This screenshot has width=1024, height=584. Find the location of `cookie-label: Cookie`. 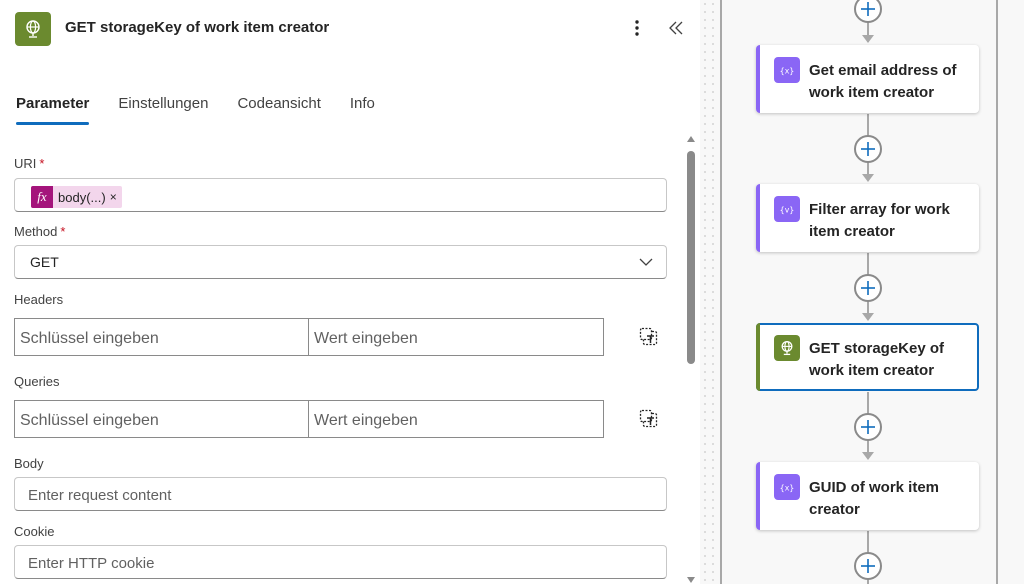

cookie-label: Cookie is located at coordinates (34, 531).